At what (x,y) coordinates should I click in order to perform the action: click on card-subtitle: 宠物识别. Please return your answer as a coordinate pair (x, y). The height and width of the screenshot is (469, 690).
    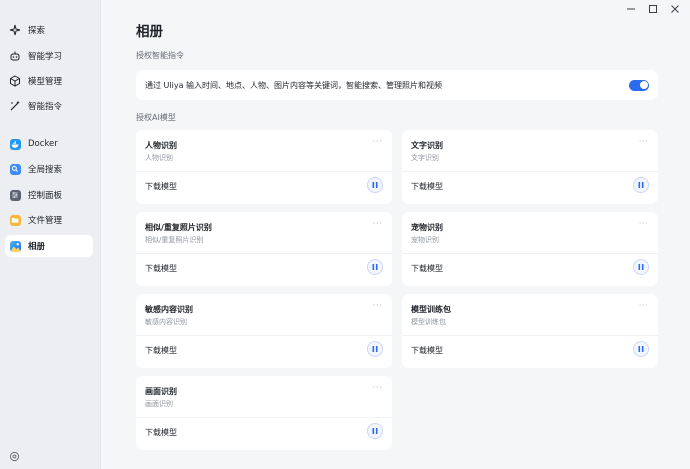
    Looking at the image, I should click on (425, 240).